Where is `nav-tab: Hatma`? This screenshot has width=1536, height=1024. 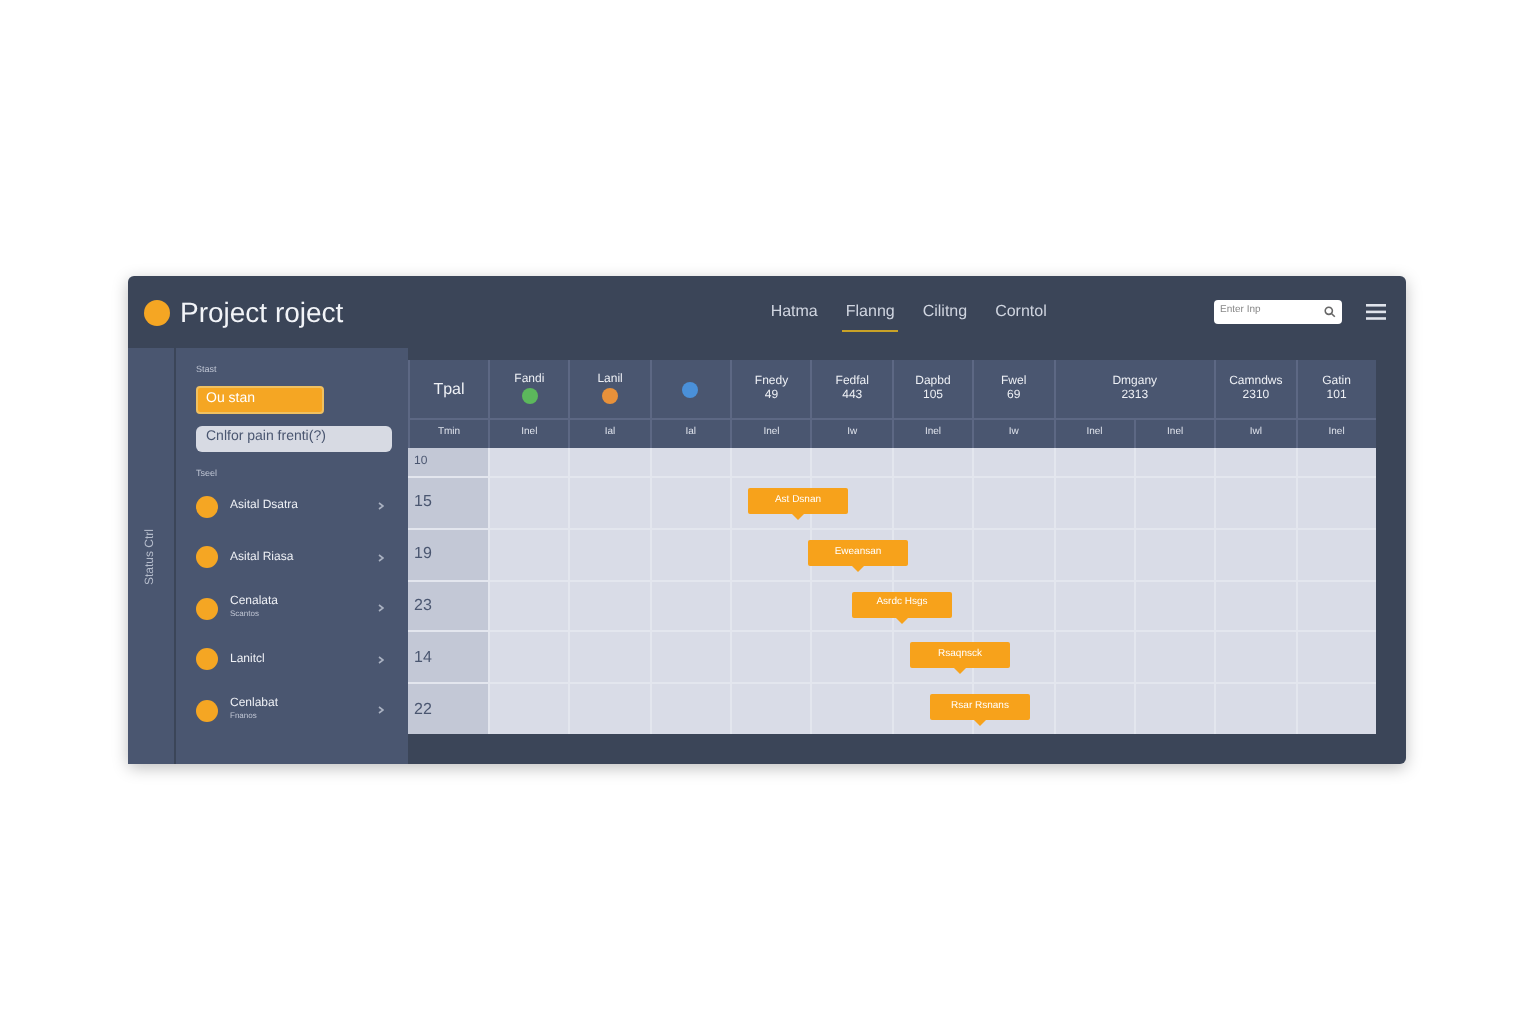 nav-tab: Hatma is located at coordinates (794, 312).